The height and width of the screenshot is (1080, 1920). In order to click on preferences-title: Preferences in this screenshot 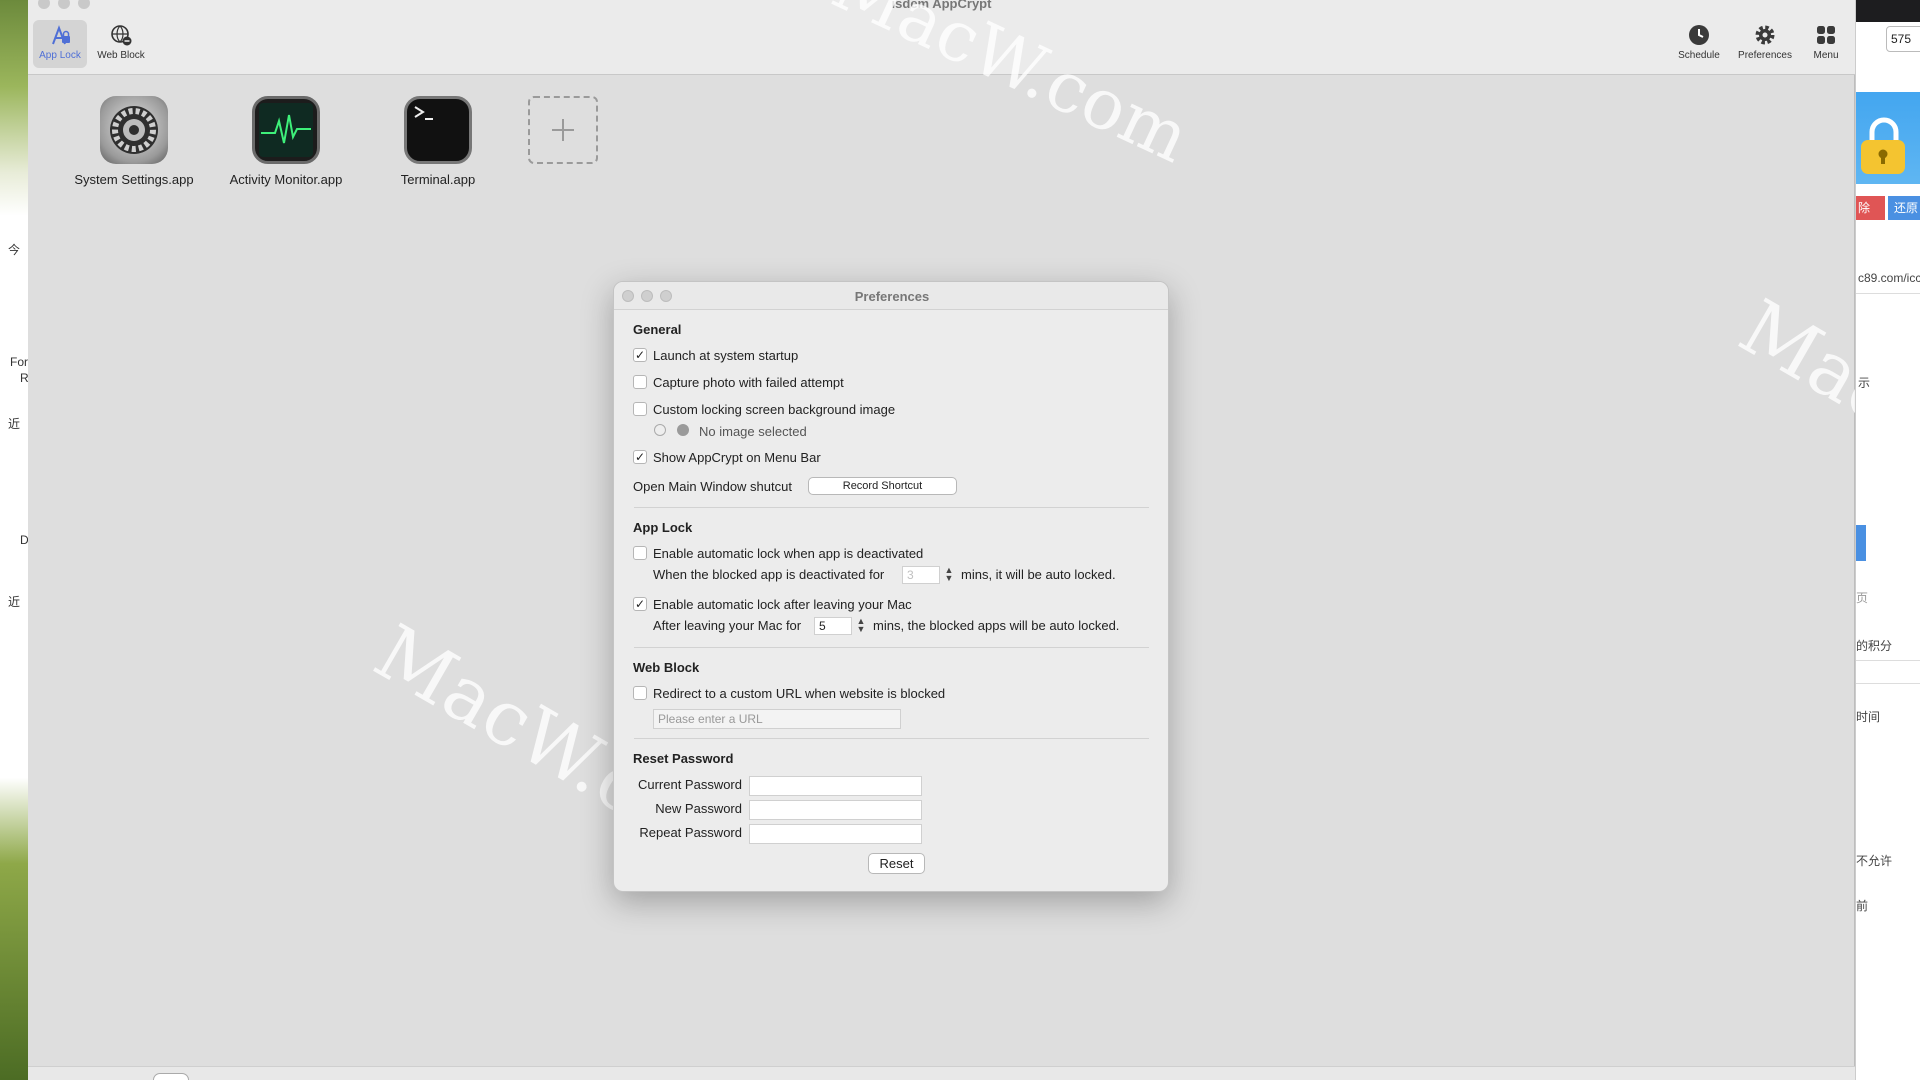, I will do `click(892, 296)`.